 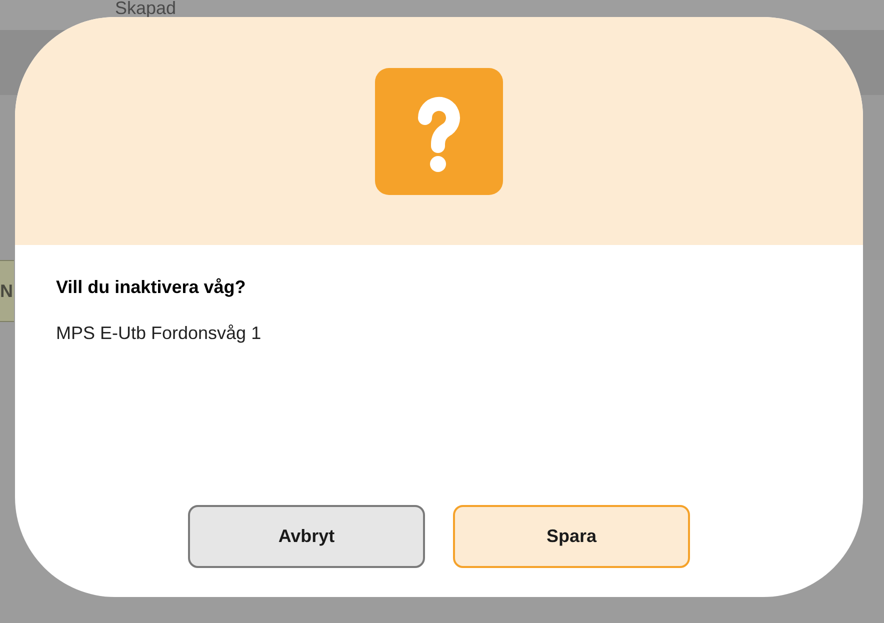 I want to click on cancel-button: Avbryt, so click(x=306, y=536).